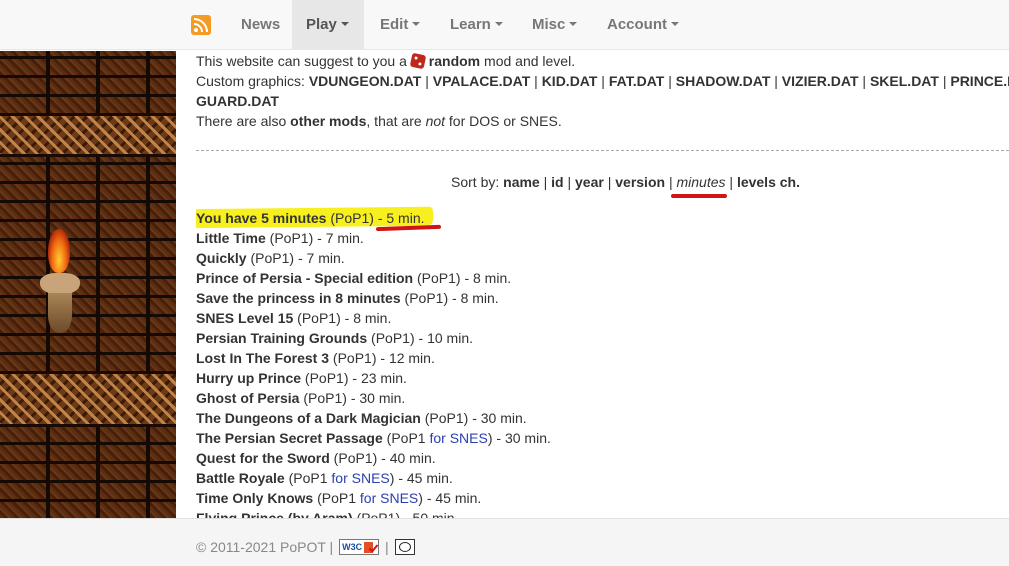 This screenshot has width=1009, height=566. What do you see at coordinates (308, 418) in the screenshot?
I see `mod-name-link: The Dungeons of a Dark Magician` at bounding box center [308, 418].